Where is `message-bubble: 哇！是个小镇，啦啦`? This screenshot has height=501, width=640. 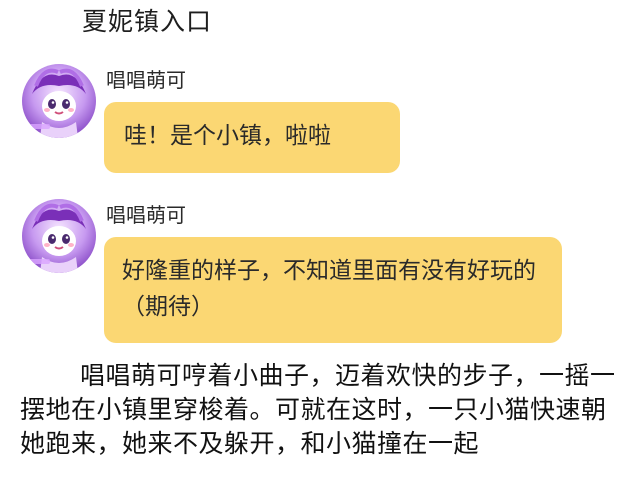 message-bubble: 哇！是个小镇，啦啦 is located at coordinates (252, 137).